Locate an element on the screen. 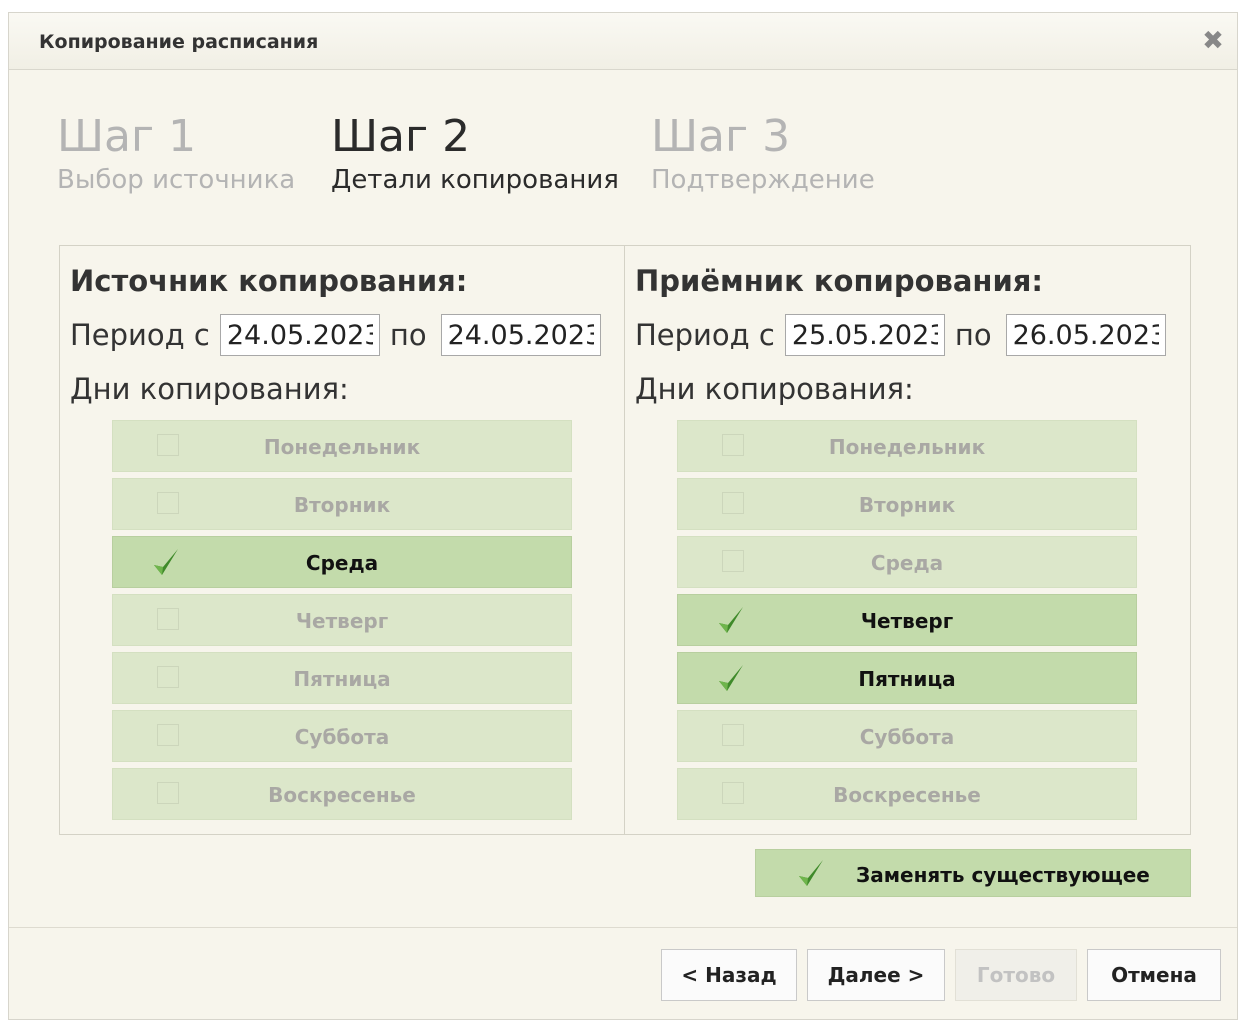  dialog-title: Копирование расписания is located at coordinates (179, 42).